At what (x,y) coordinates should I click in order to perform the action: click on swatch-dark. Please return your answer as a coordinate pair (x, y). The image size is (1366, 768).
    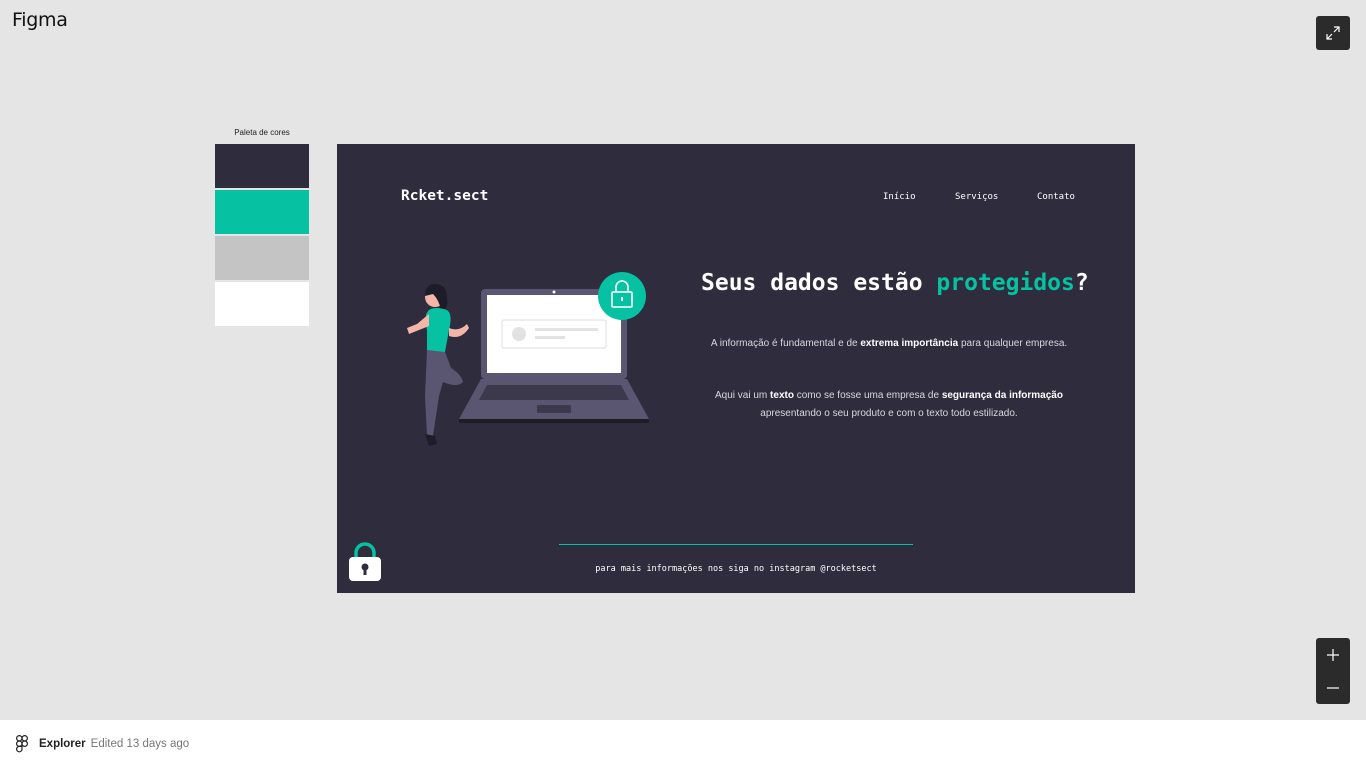
    Looking at the image, I should click on (262, 166).